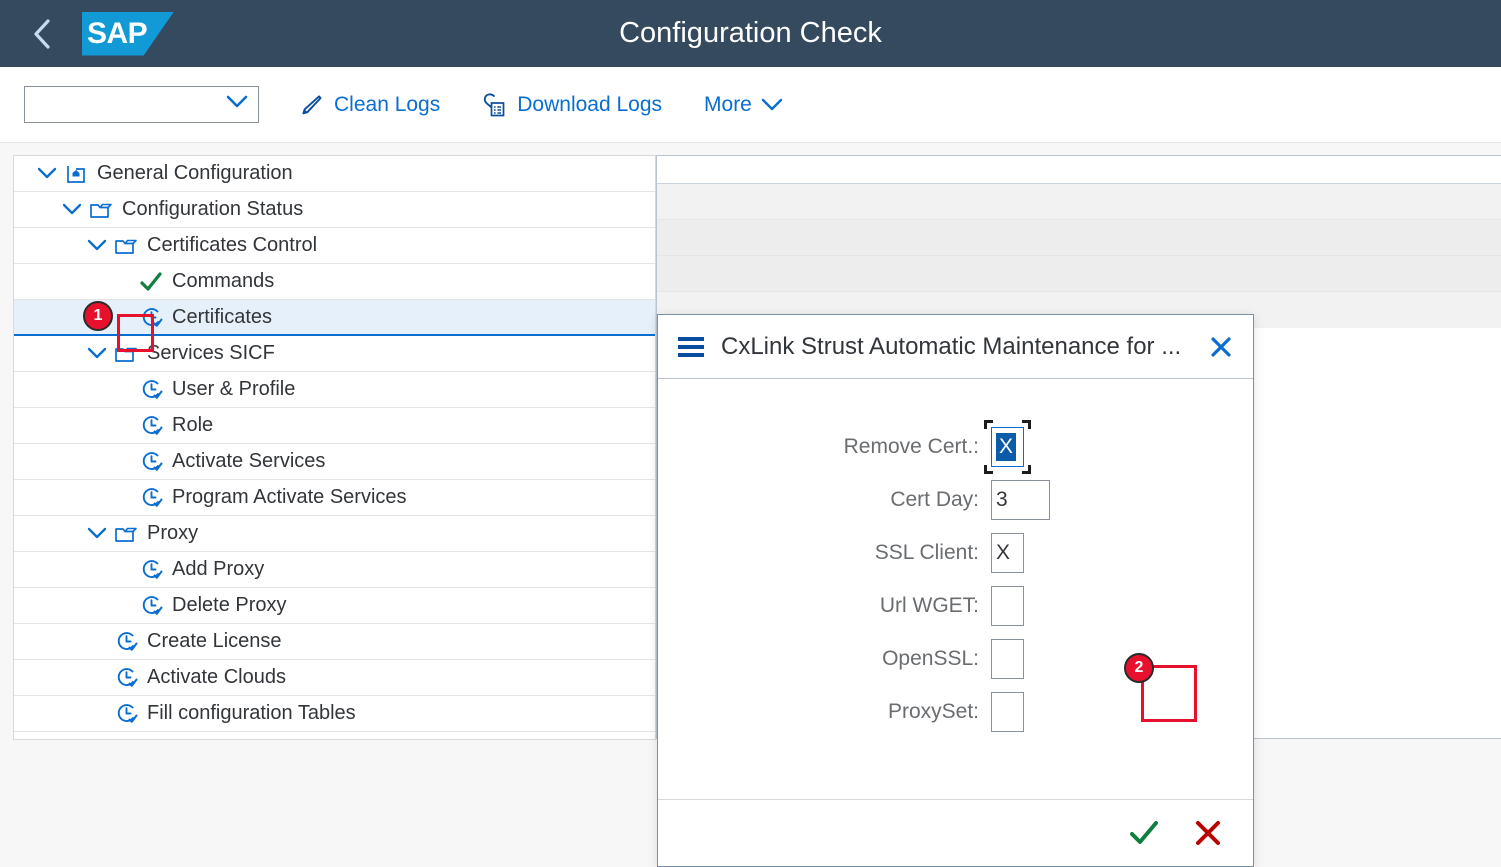 The image size is (1501, 867). Describe the element at coordinates (334, 534) in the screenshot. I see `tree-item-proxy: Proxy` at that location.